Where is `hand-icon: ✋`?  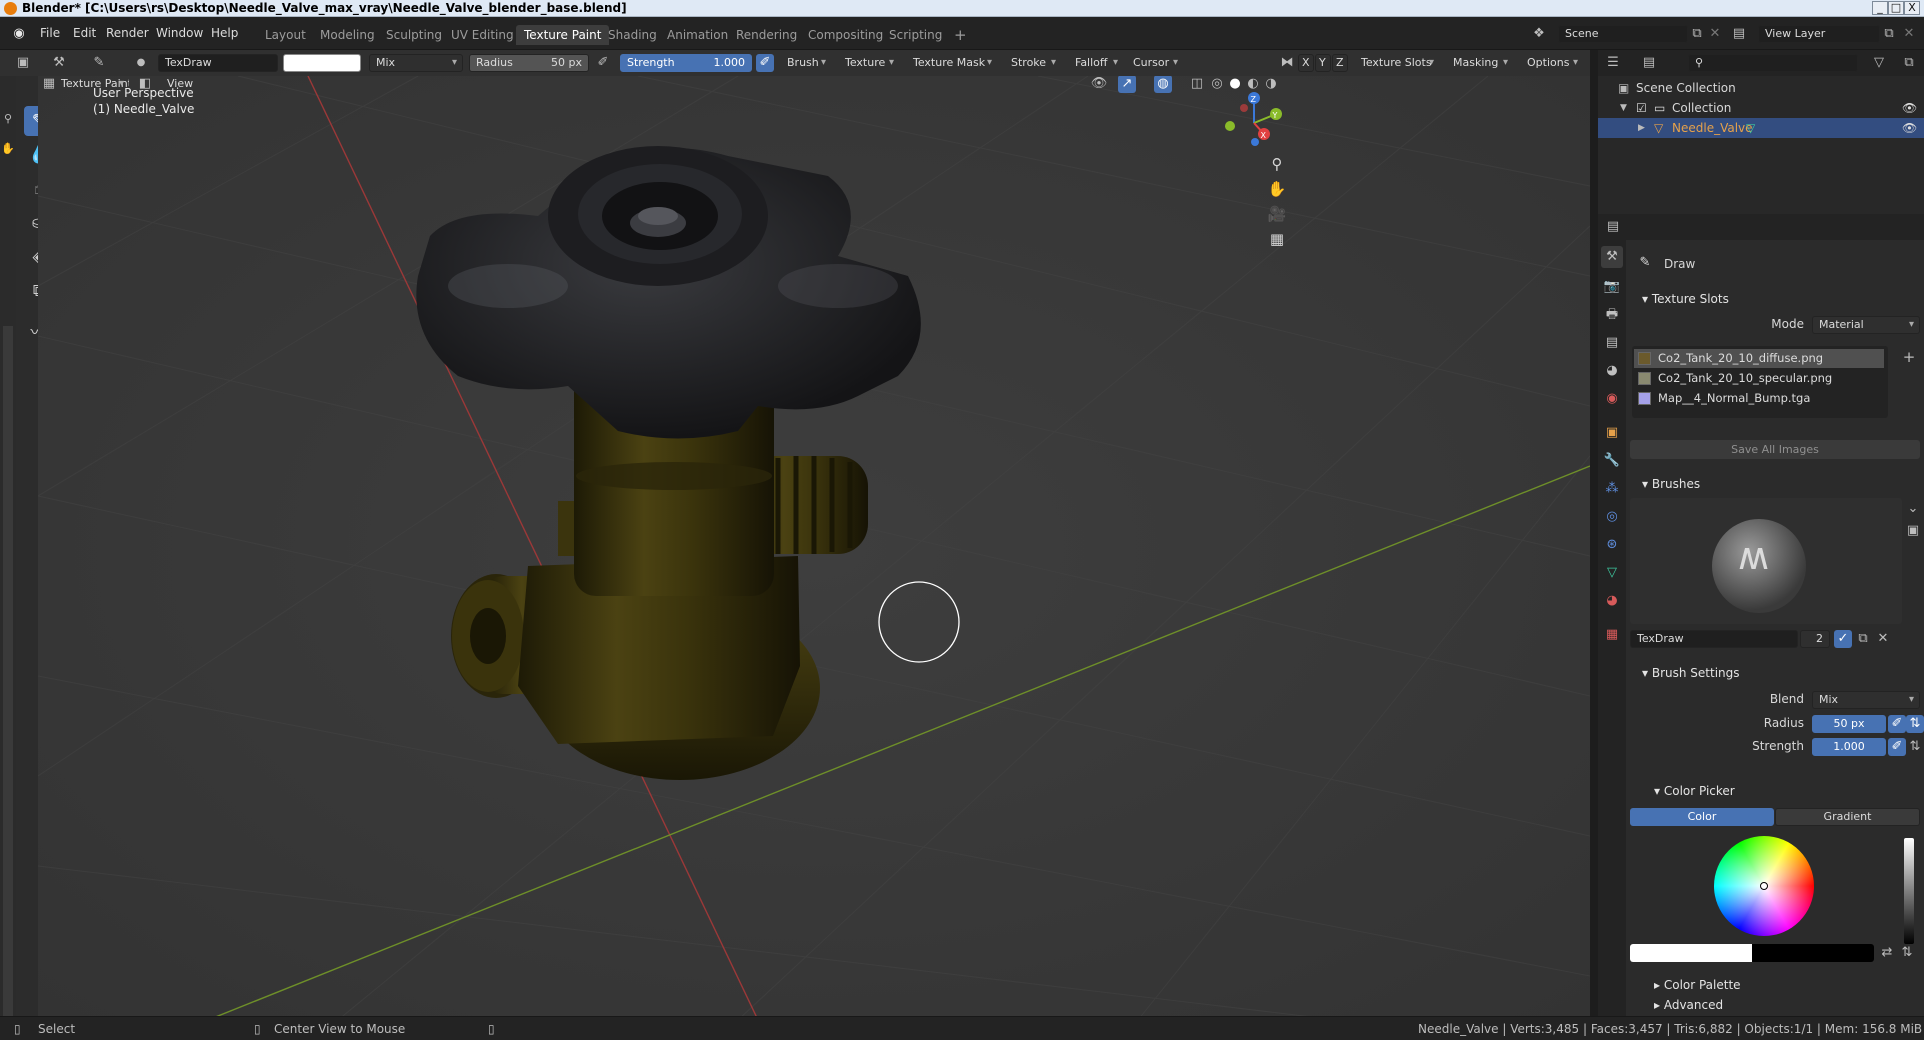
hand-icon: ✋ is located at coordinates (8, 149).